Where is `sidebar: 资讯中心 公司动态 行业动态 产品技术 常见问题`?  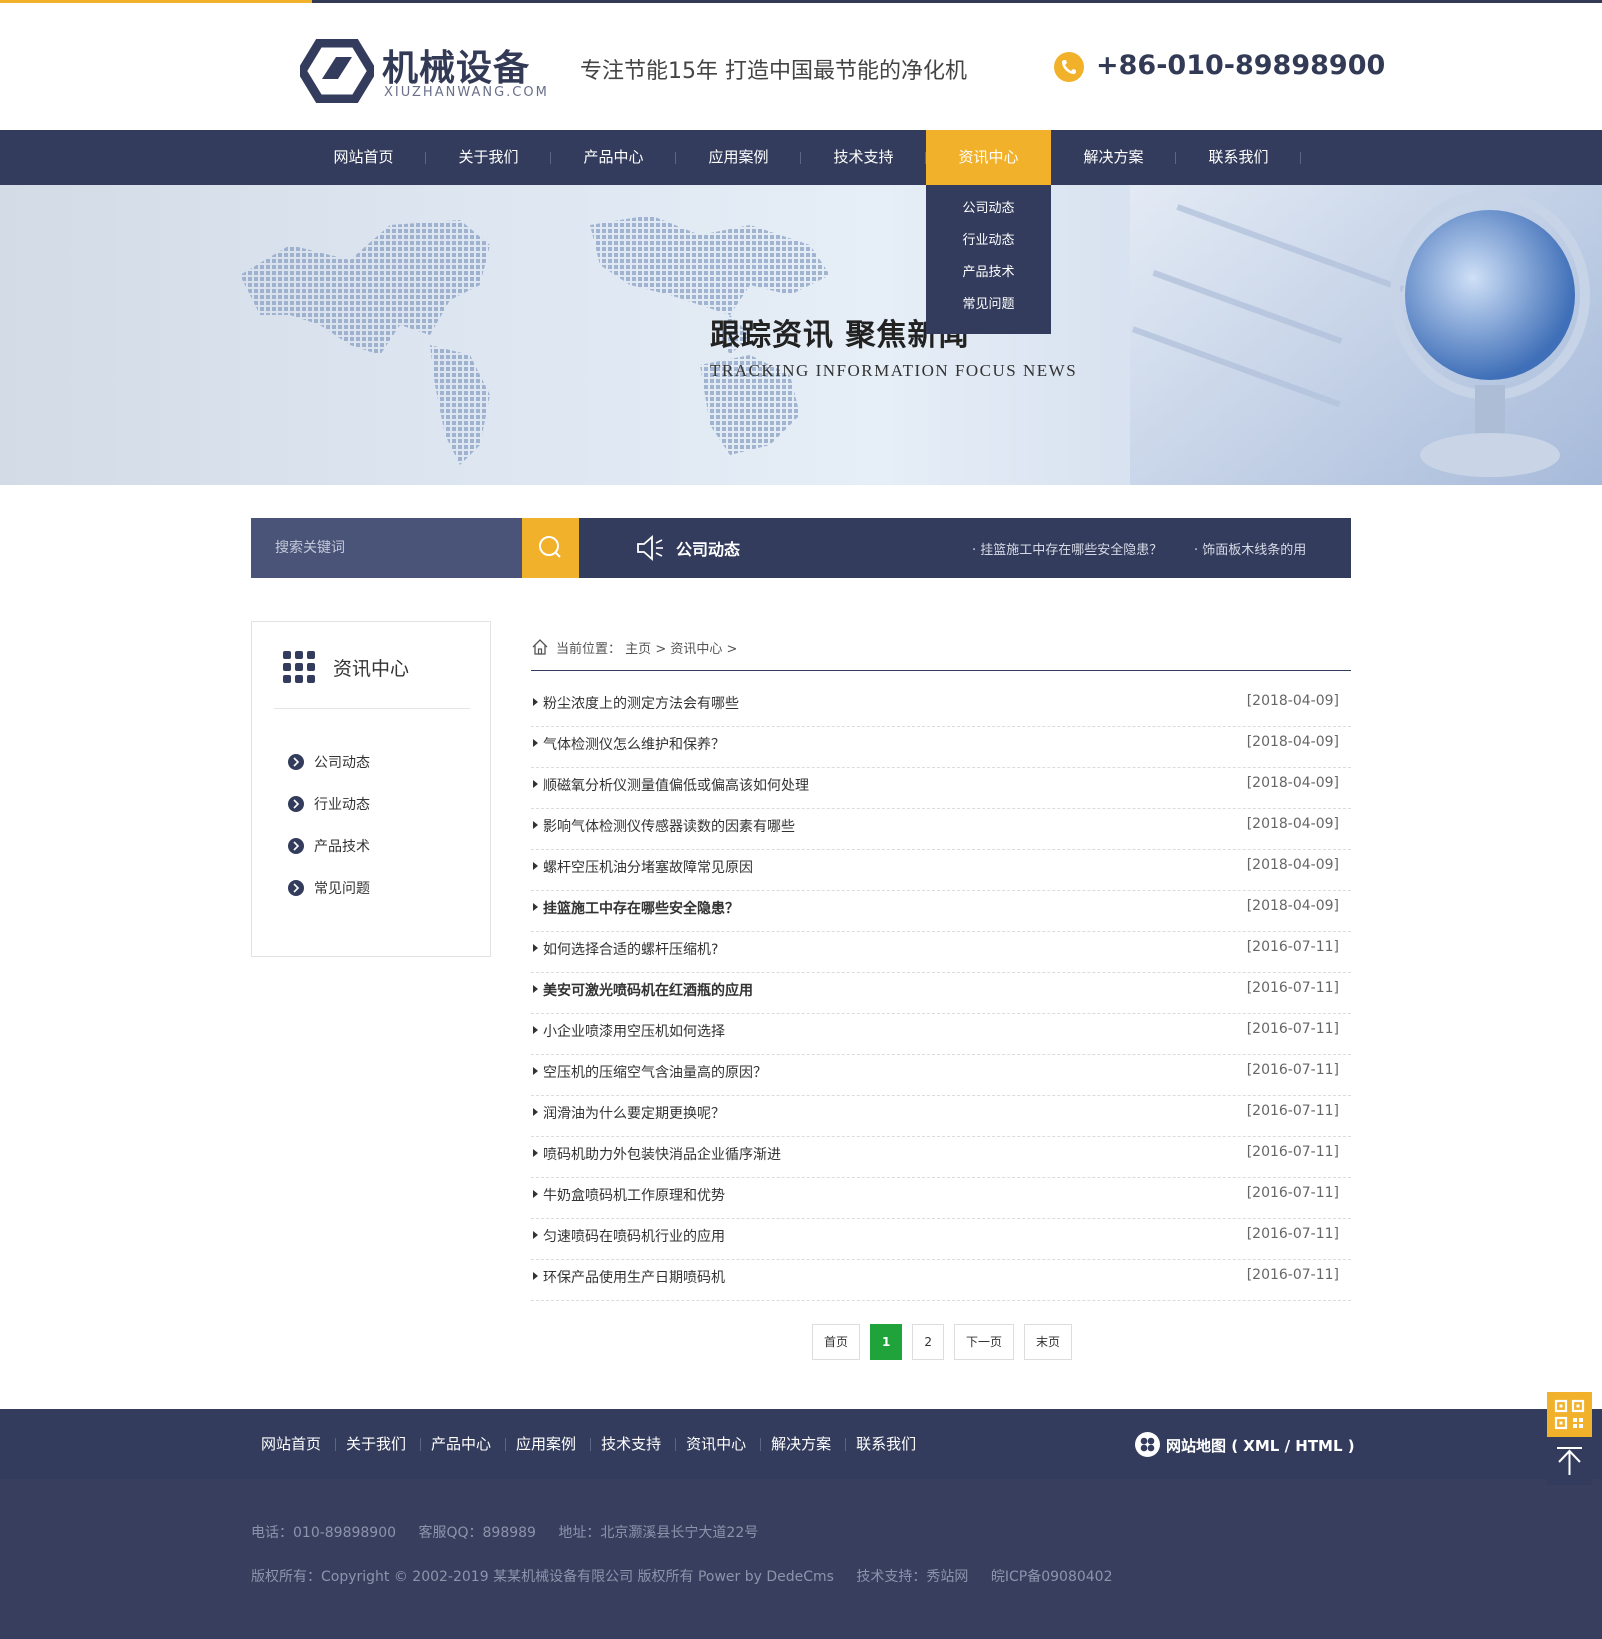
sidebar: 资讯中心 公司动态 行业动态 产品技术 常见问题 is located at coordinates (371, 789).